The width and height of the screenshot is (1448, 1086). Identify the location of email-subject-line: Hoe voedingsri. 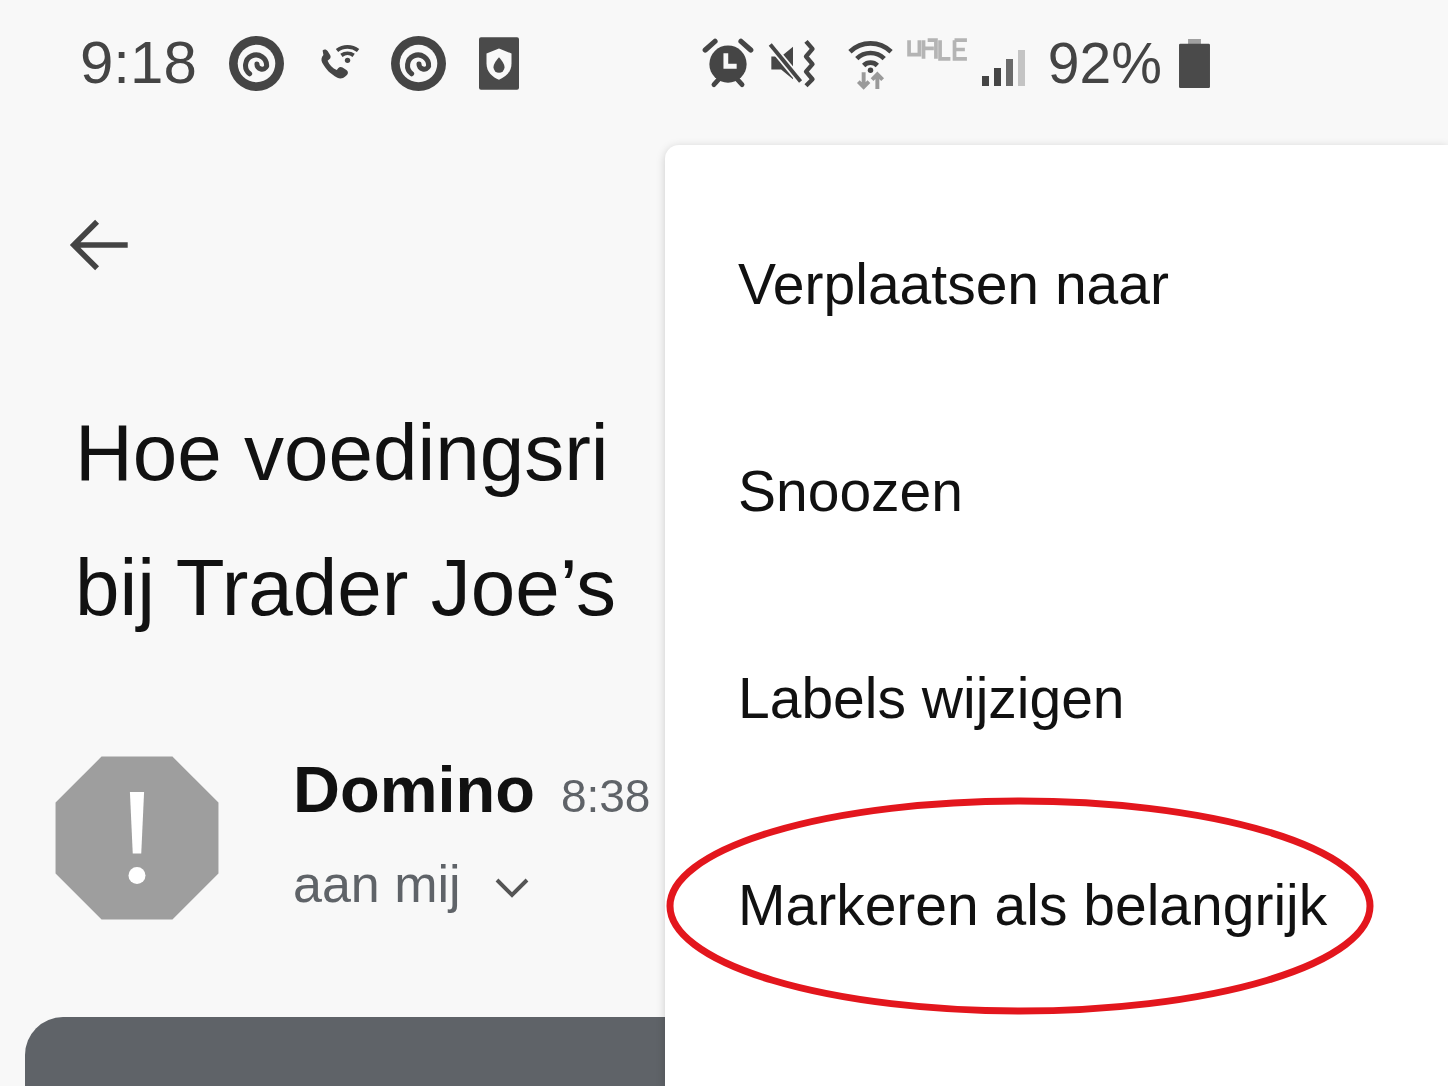
(342, 453).